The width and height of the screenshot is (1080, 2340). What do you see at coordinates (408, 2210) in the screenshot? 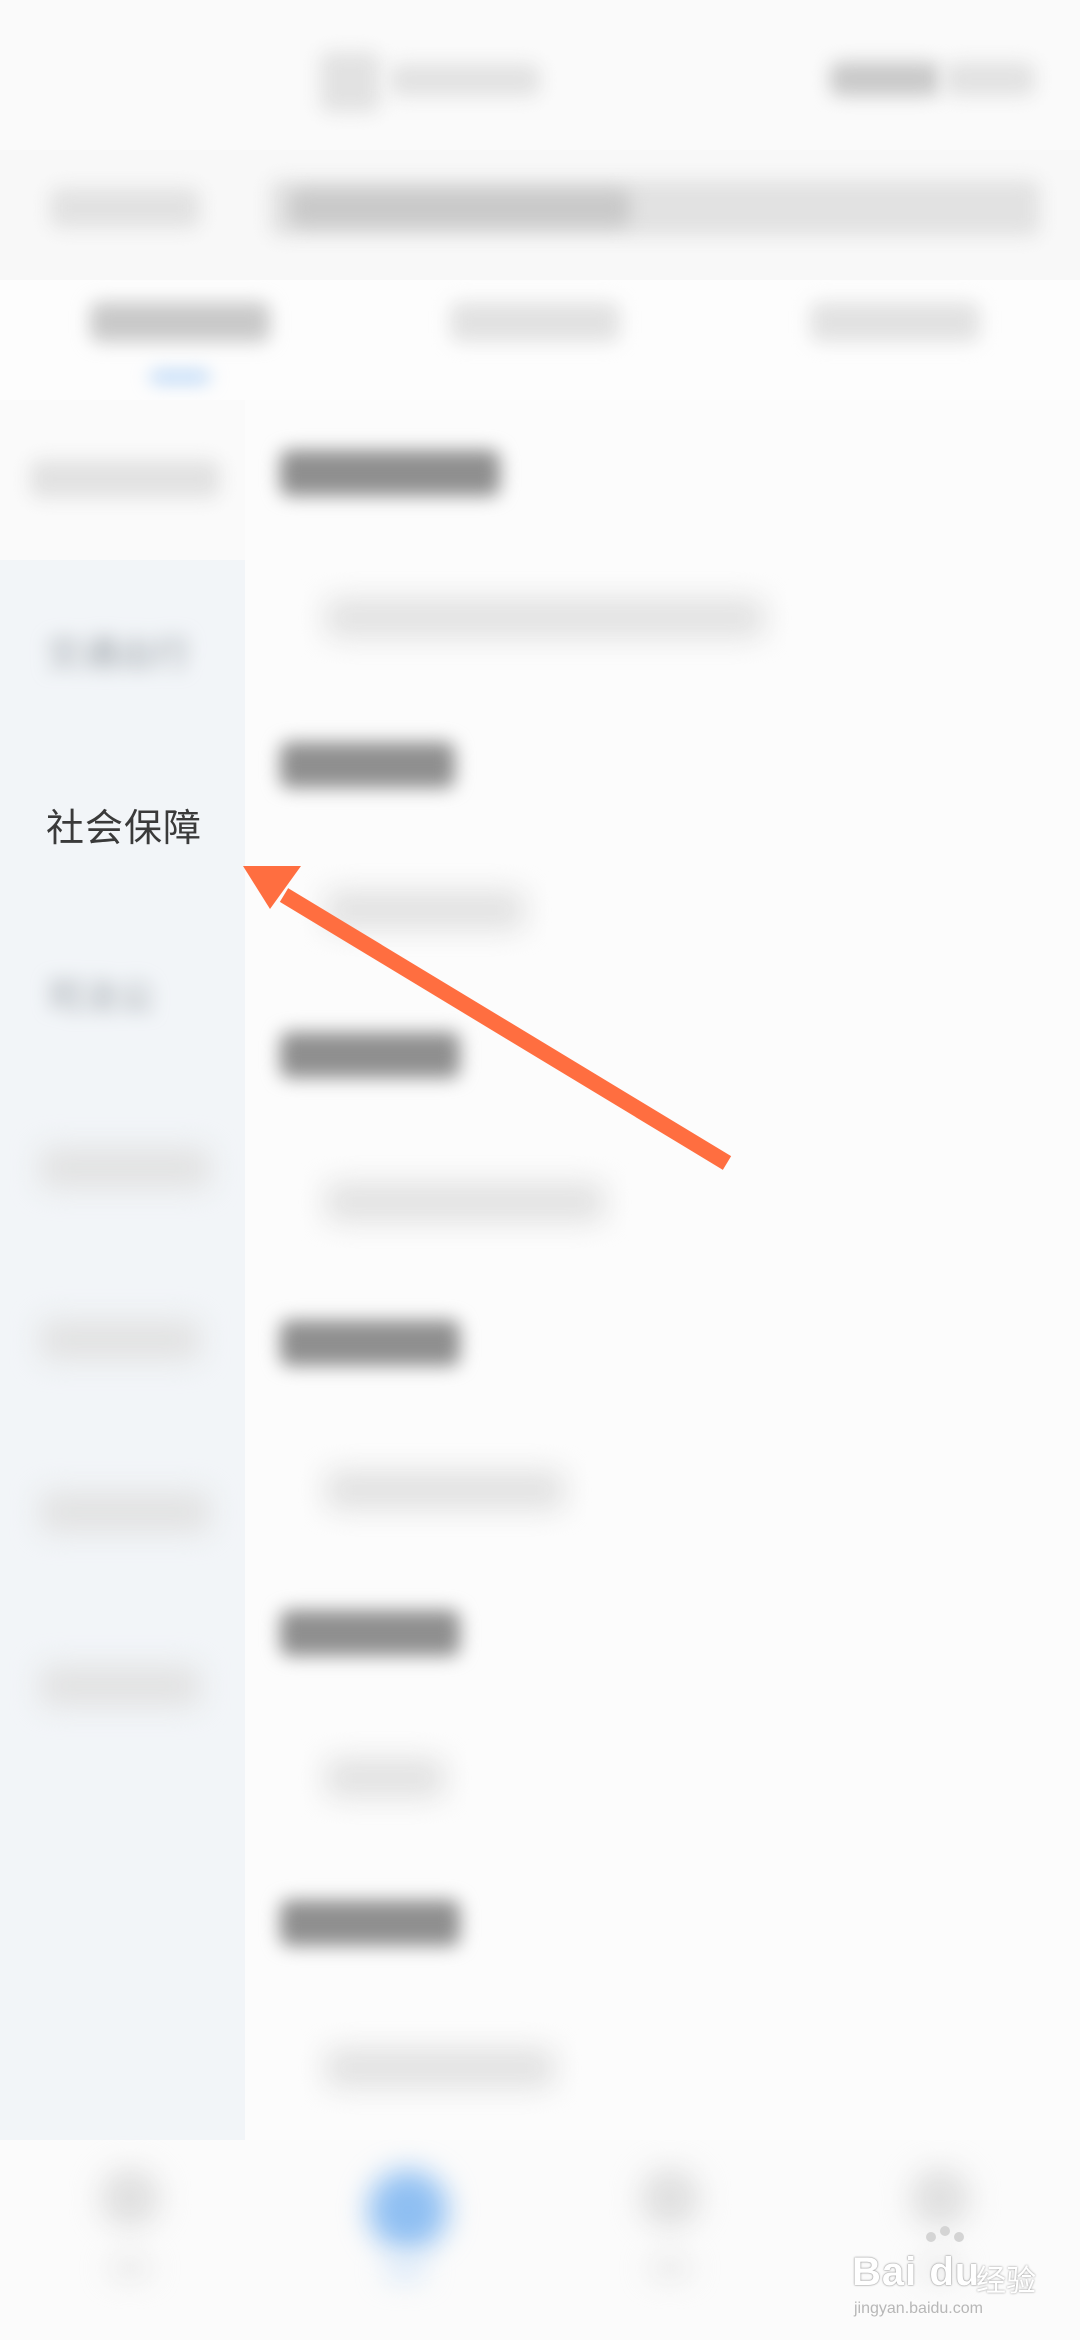
I see `services-icon` at bounding box center [408, 2210].